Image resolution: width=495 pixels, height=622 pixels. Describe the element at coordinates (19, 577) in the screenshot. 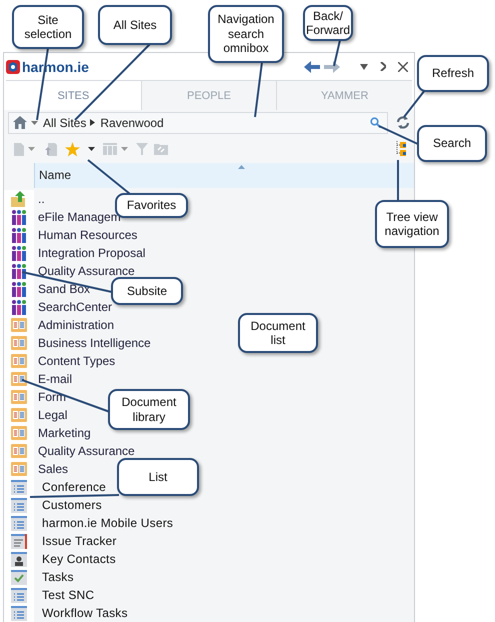

I see `task-list-icon` at that location.